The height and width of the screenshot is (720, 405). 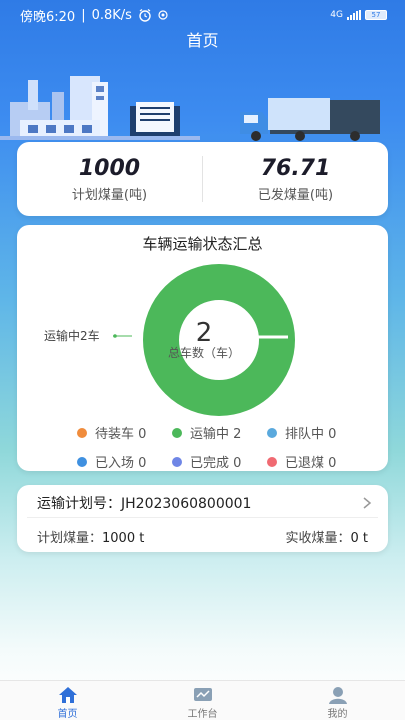 I want to click on legend-item-entered: 已入场 0, so click(x=124, y=461).